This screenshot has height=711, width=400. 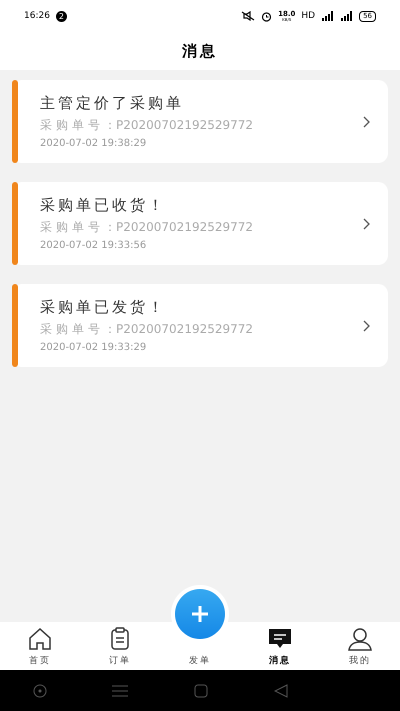 What do you see at coordinates (201, 691) in the screenshot?
I see `home-button-icon` at bounding box center [201, 691].